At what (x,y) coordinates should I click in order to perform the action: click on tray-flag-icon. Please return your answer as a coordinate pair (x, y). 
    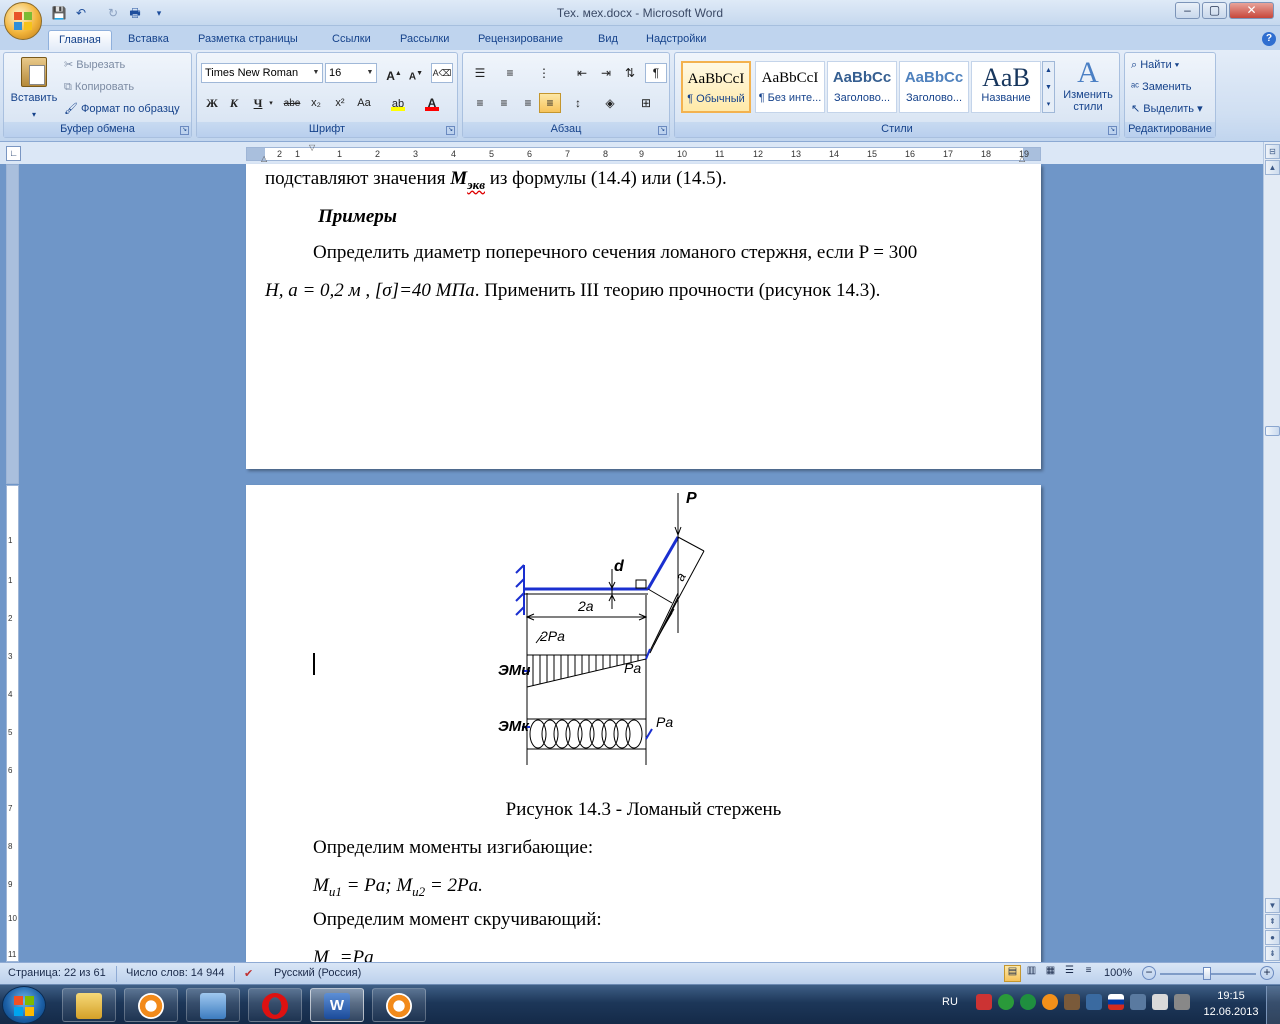
    Looking at the image, I should click on (1116, 1002).